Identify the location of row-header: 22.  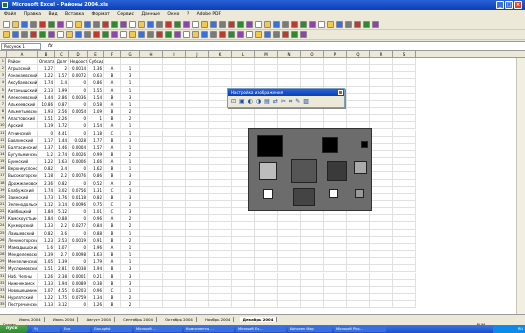
(3, 212).